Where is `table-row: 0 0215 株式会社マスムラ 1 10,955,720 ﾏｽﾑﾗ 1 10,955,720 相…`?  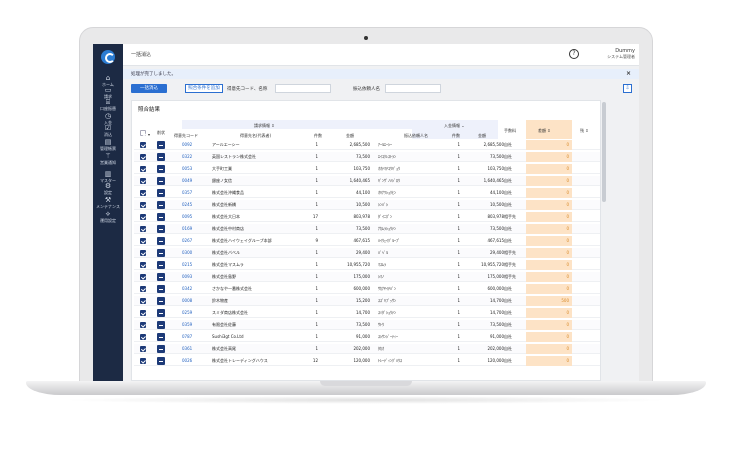
table-row: 0 0215 株式会社マスムラ 1 10,955,720 ﾏｽﾑﾗ 1 10,955,720 相… is located at coordinates (367, 265).